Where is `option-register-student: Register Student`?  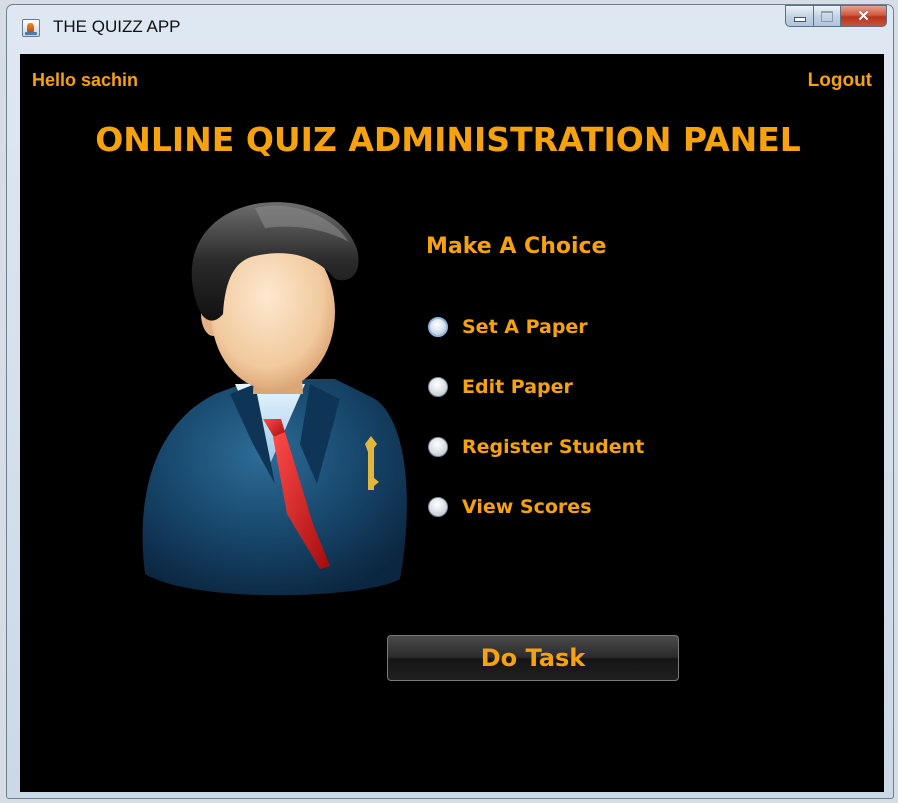
option-register-student: Register Student is located at coordinates (536, 447).